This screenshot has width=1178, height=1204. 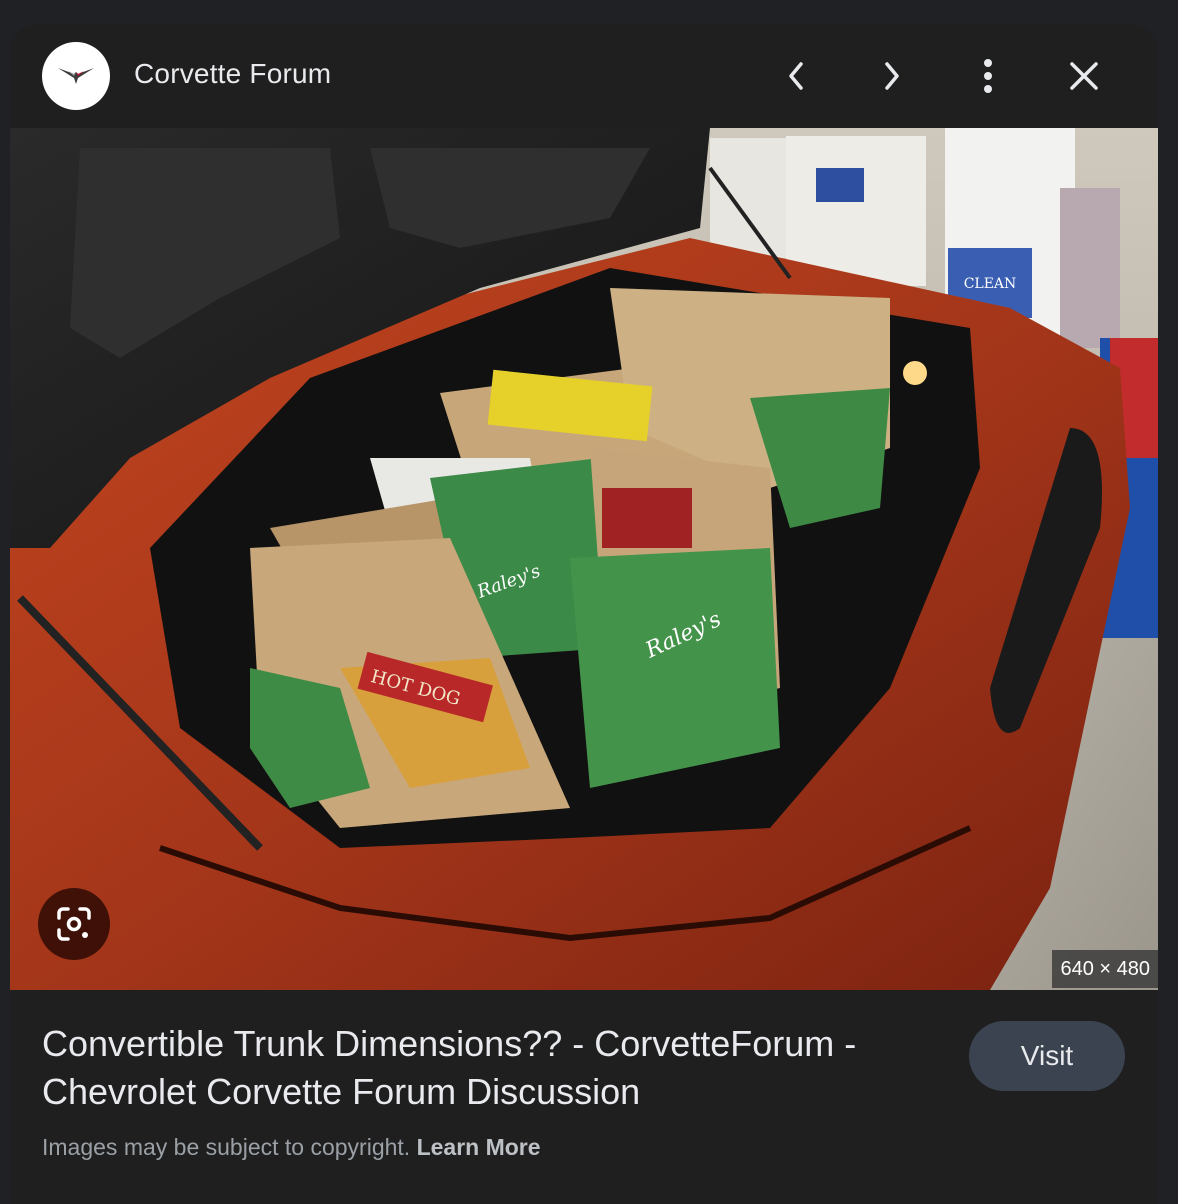 I want to click on white-bin, so click(x=856, y=211).